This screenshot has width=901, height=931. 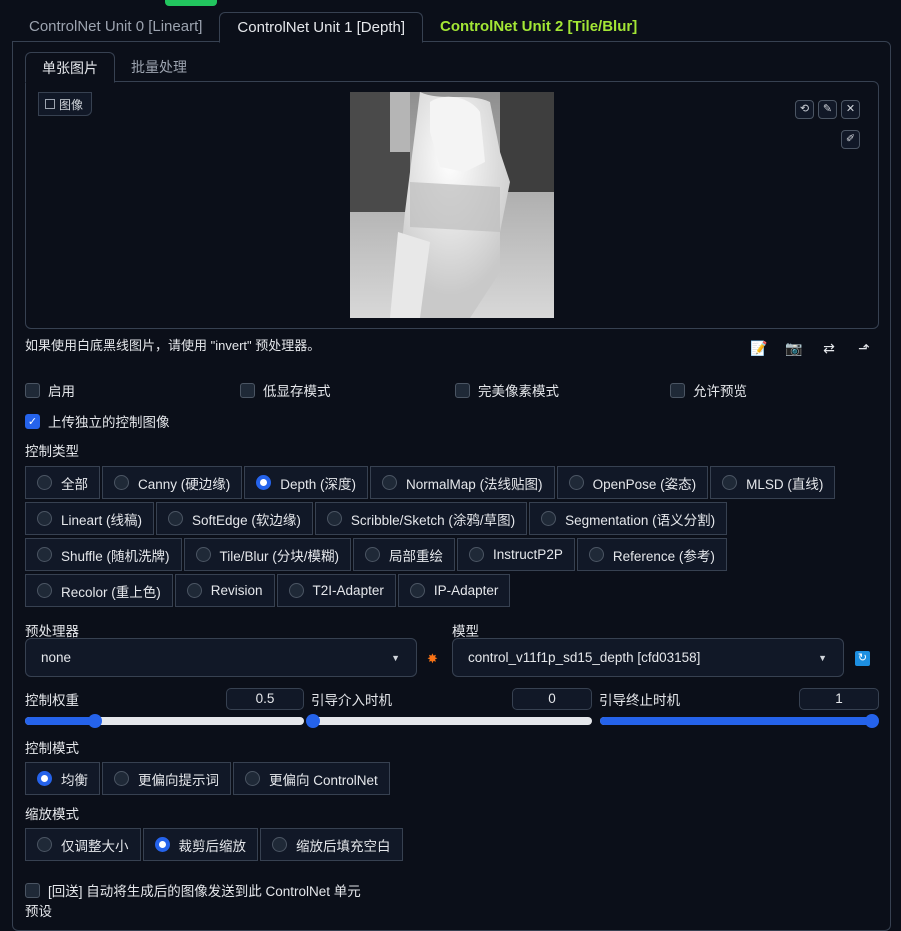 What do you see at coordinates (794, 348) in the screenshot?
I see `camera-icon: 📷` at bounding box center [794, 348].